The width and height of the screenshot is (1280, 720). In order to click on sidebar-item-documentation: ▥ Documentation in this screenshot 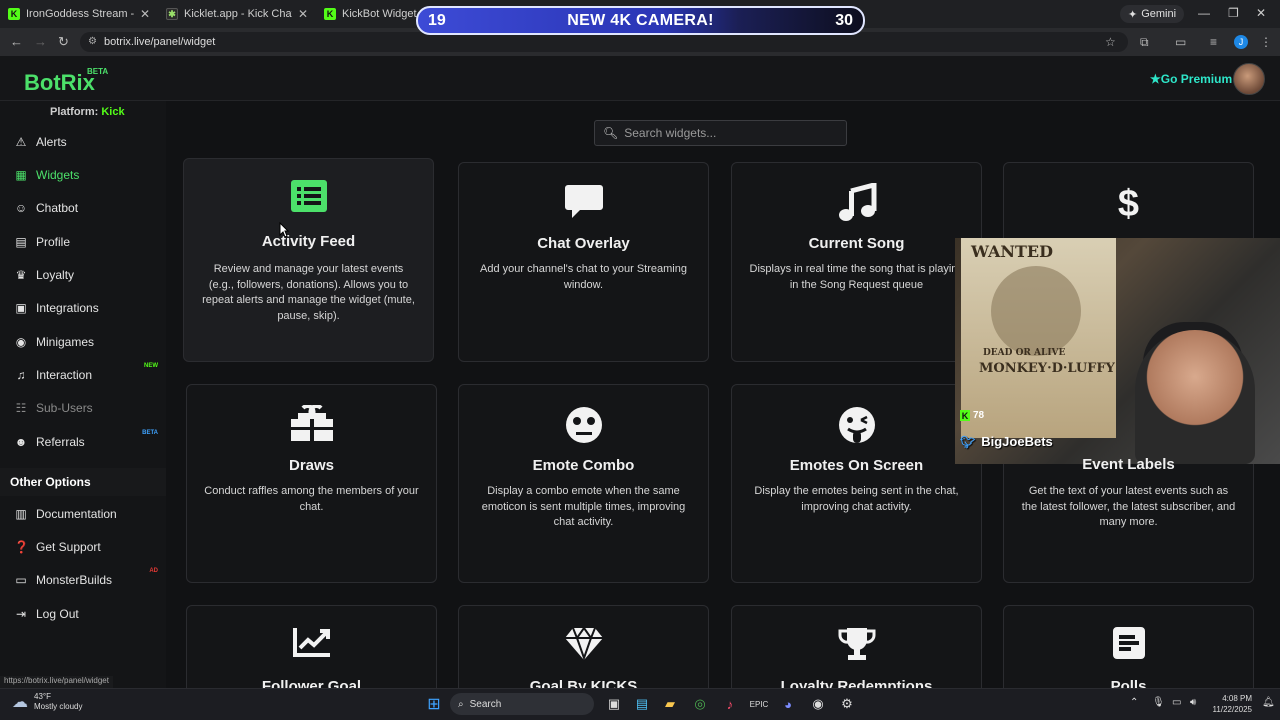, I will do `click(83, 514)`.